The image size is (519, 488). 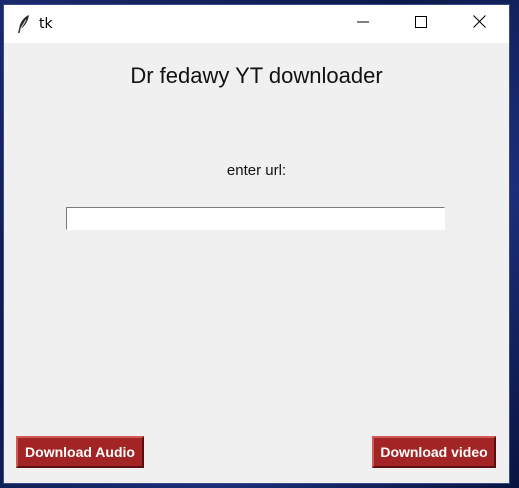 I want to click on url-input, so click(x=255, y=218).